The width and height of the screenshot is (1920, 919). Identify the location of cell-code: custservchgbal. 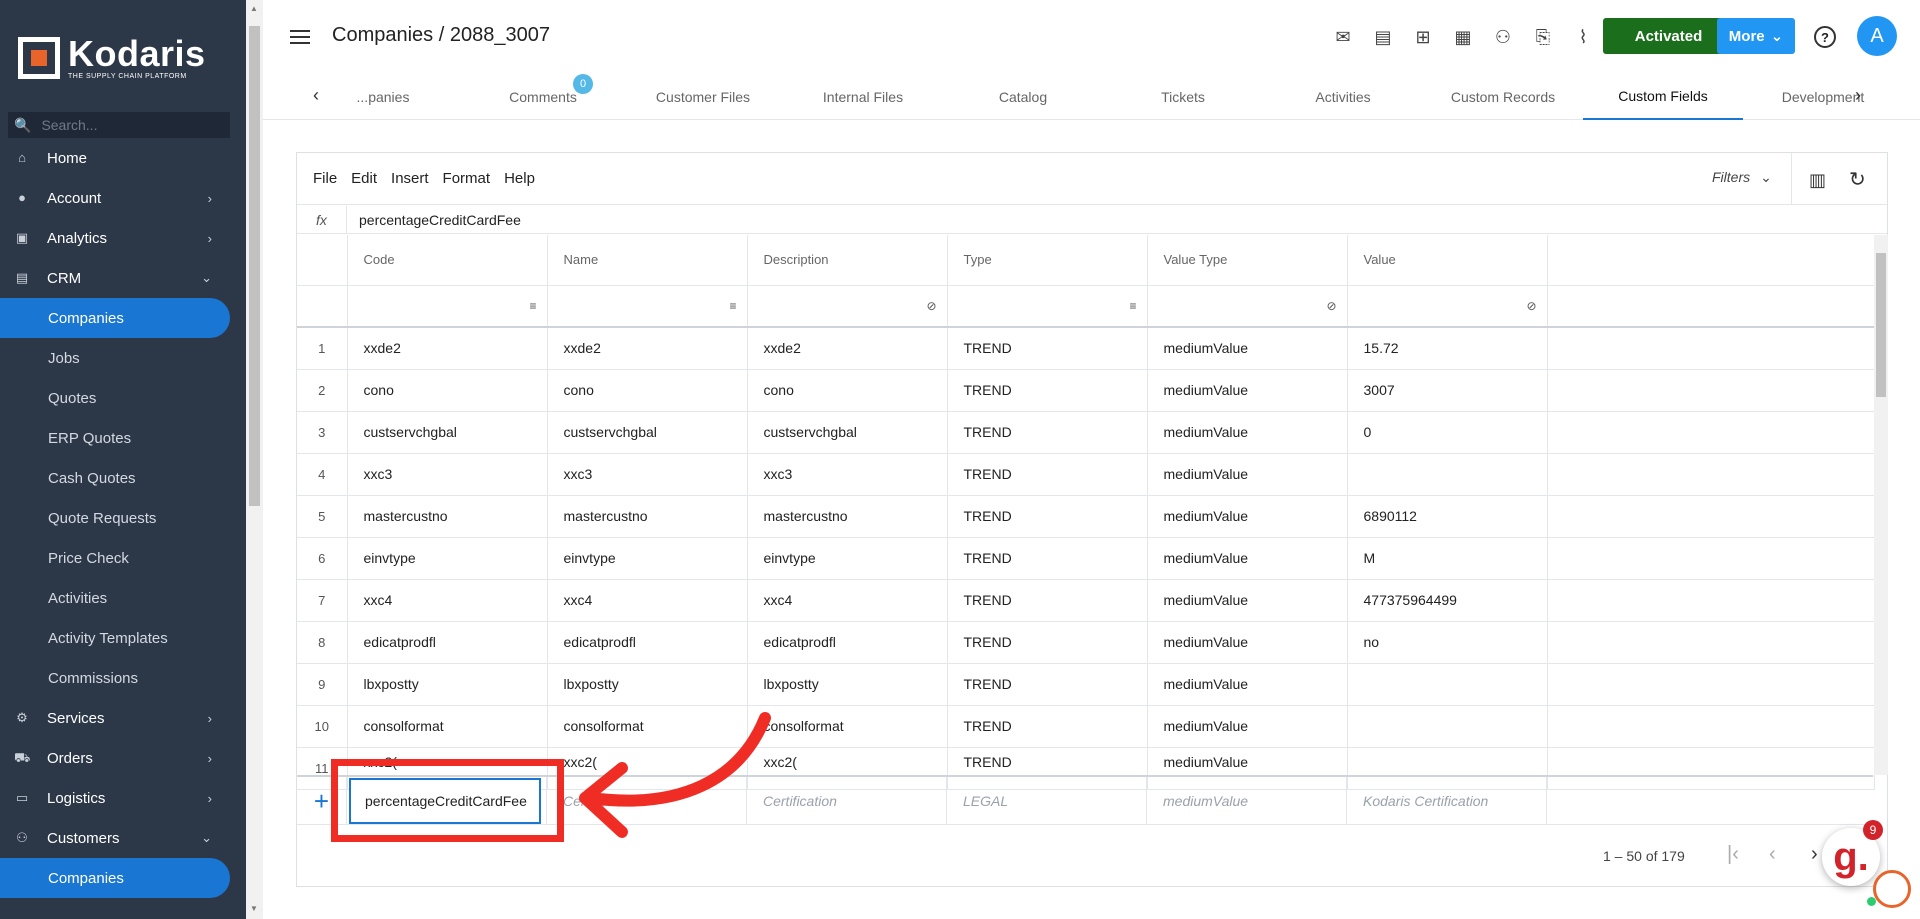
(447, 432).